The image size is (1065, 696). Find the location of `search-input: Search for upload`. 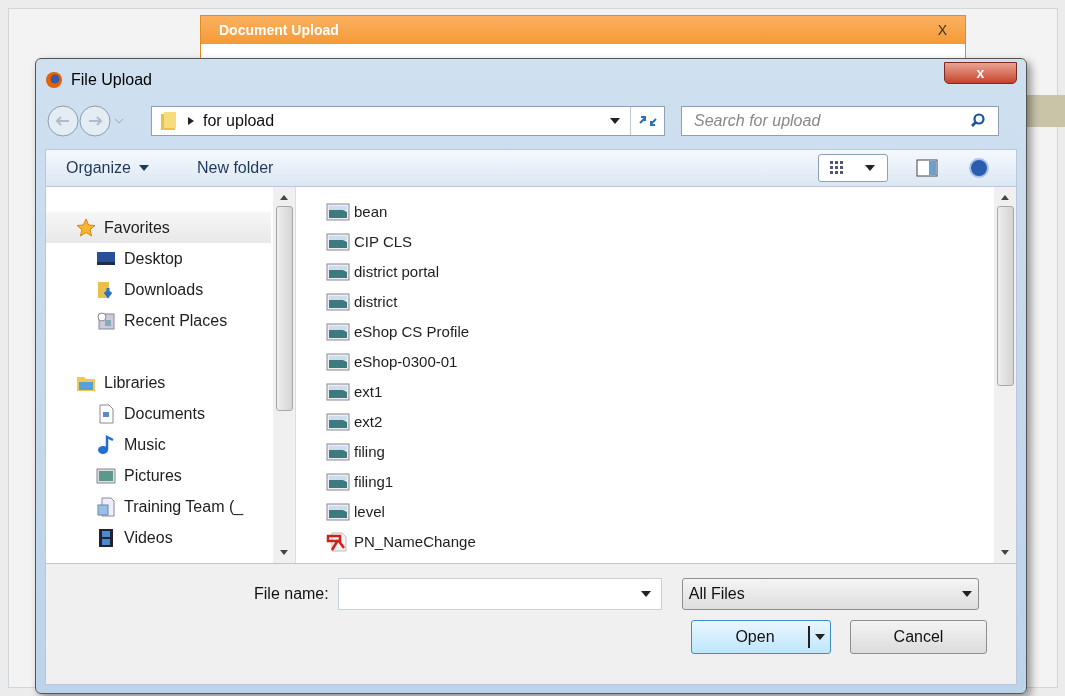

search-input: Search for upload is located at coordinates (832, 121).